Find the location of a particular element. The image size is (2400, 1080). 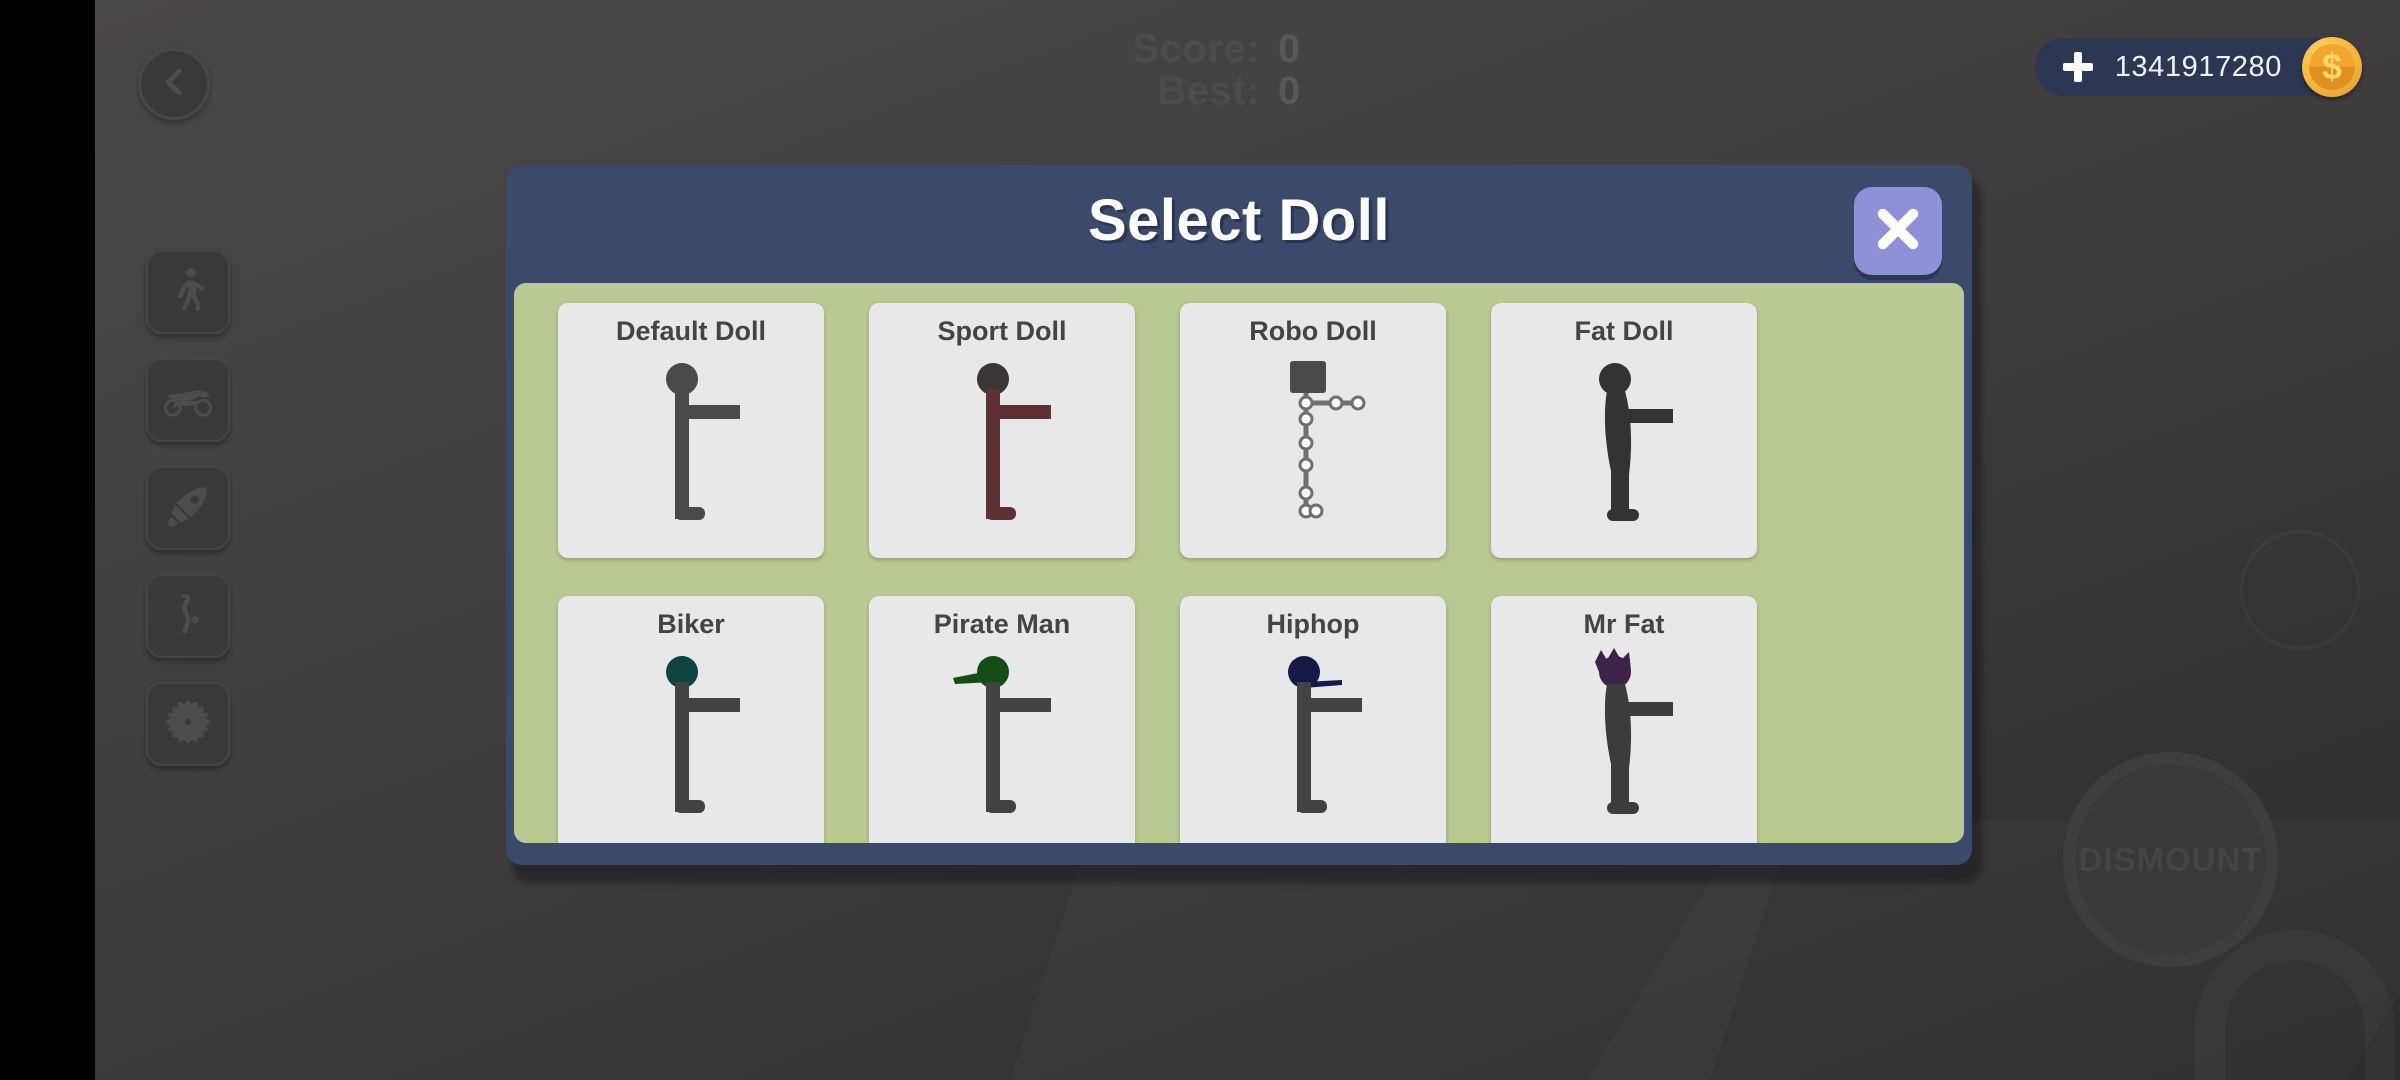

doll-name: Biker is located at coordinates (691, 624).